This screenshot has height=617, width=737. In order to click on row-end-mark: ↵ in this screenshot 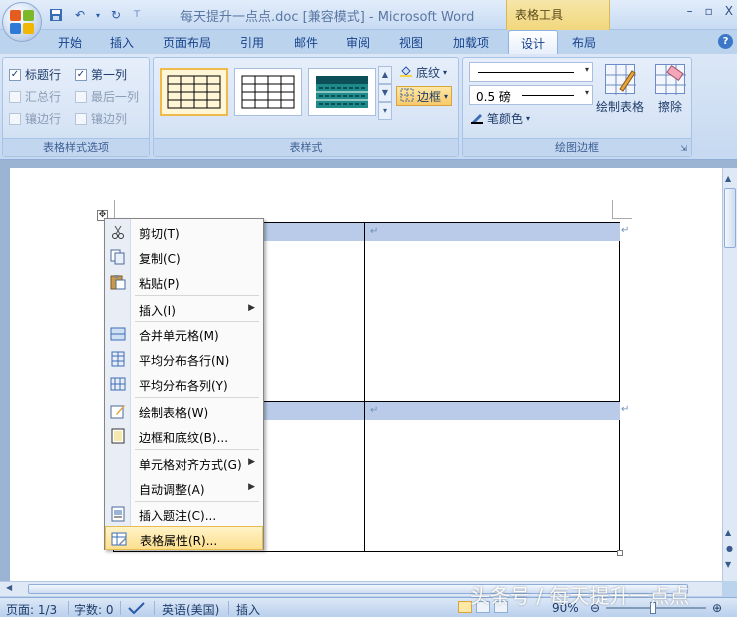, I will do `click(625, 409)`.